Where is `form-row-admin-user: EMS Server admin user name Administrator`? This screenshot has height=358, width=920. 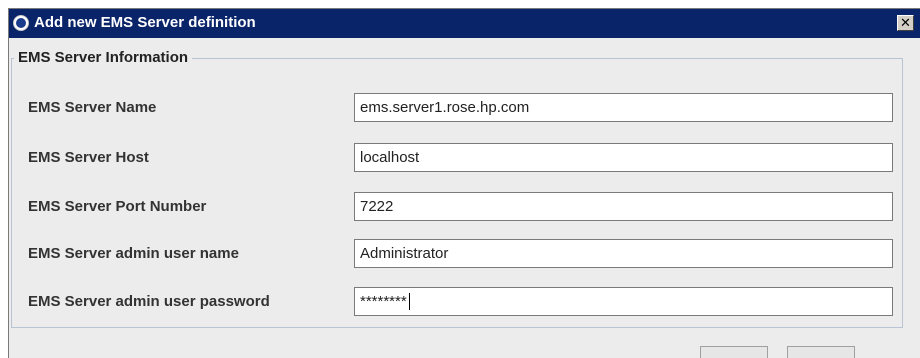 form-row-admin-user: EMS Server admin user name Administrator is located at coordinates (456, 254).